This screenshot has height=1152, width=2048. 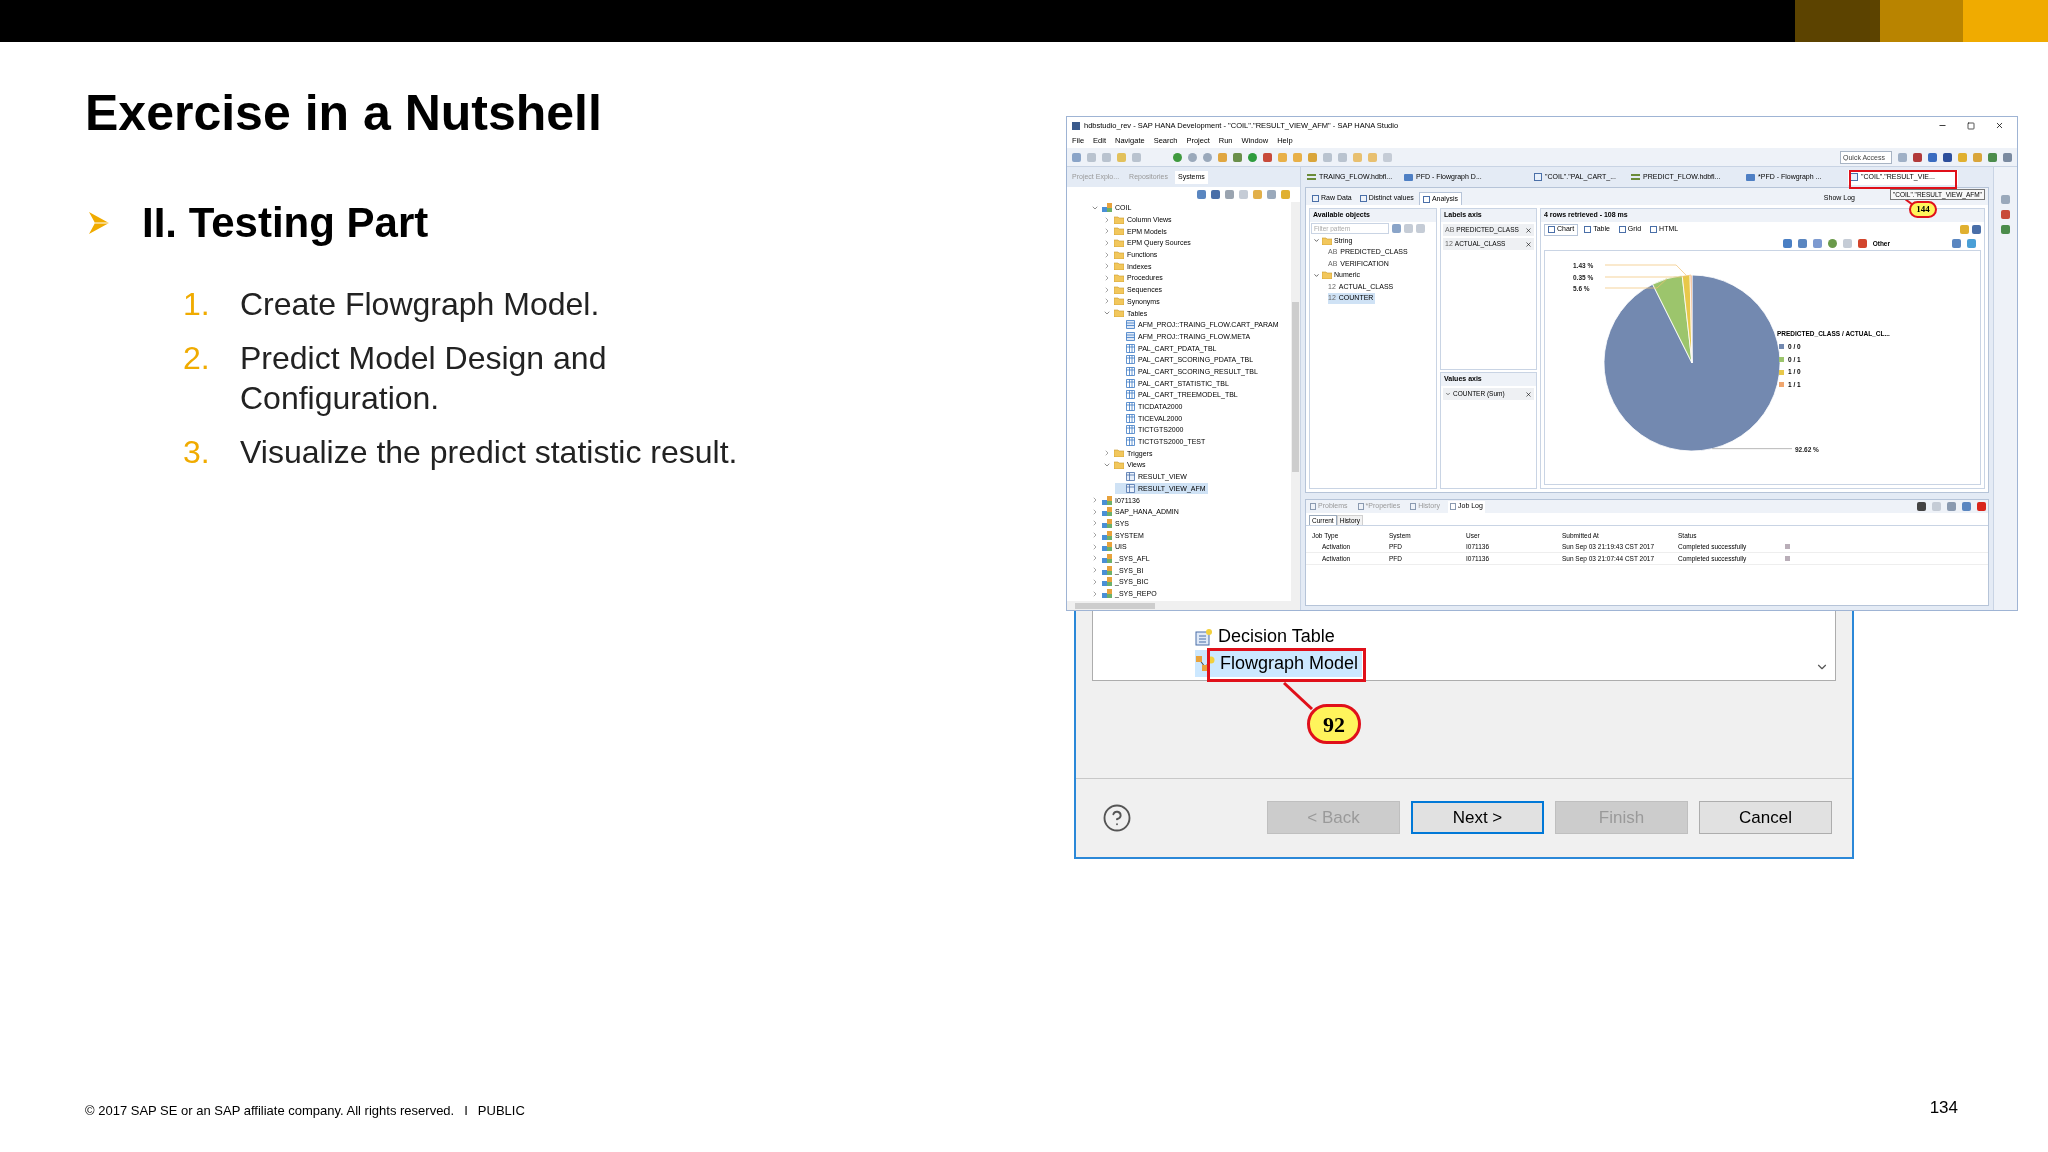 What do you see at coordinates (1477, 817) in the screenshot?
I see `dialog-button: Next >` at bounding box center [1477, 817].